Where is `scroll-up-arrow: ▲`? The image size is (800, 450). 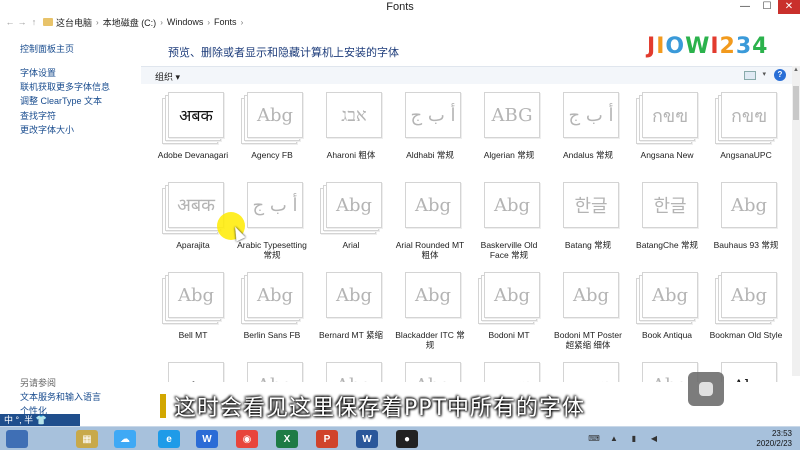
scroll-up-arrow: ▲ is located at coordinates (796, 70).